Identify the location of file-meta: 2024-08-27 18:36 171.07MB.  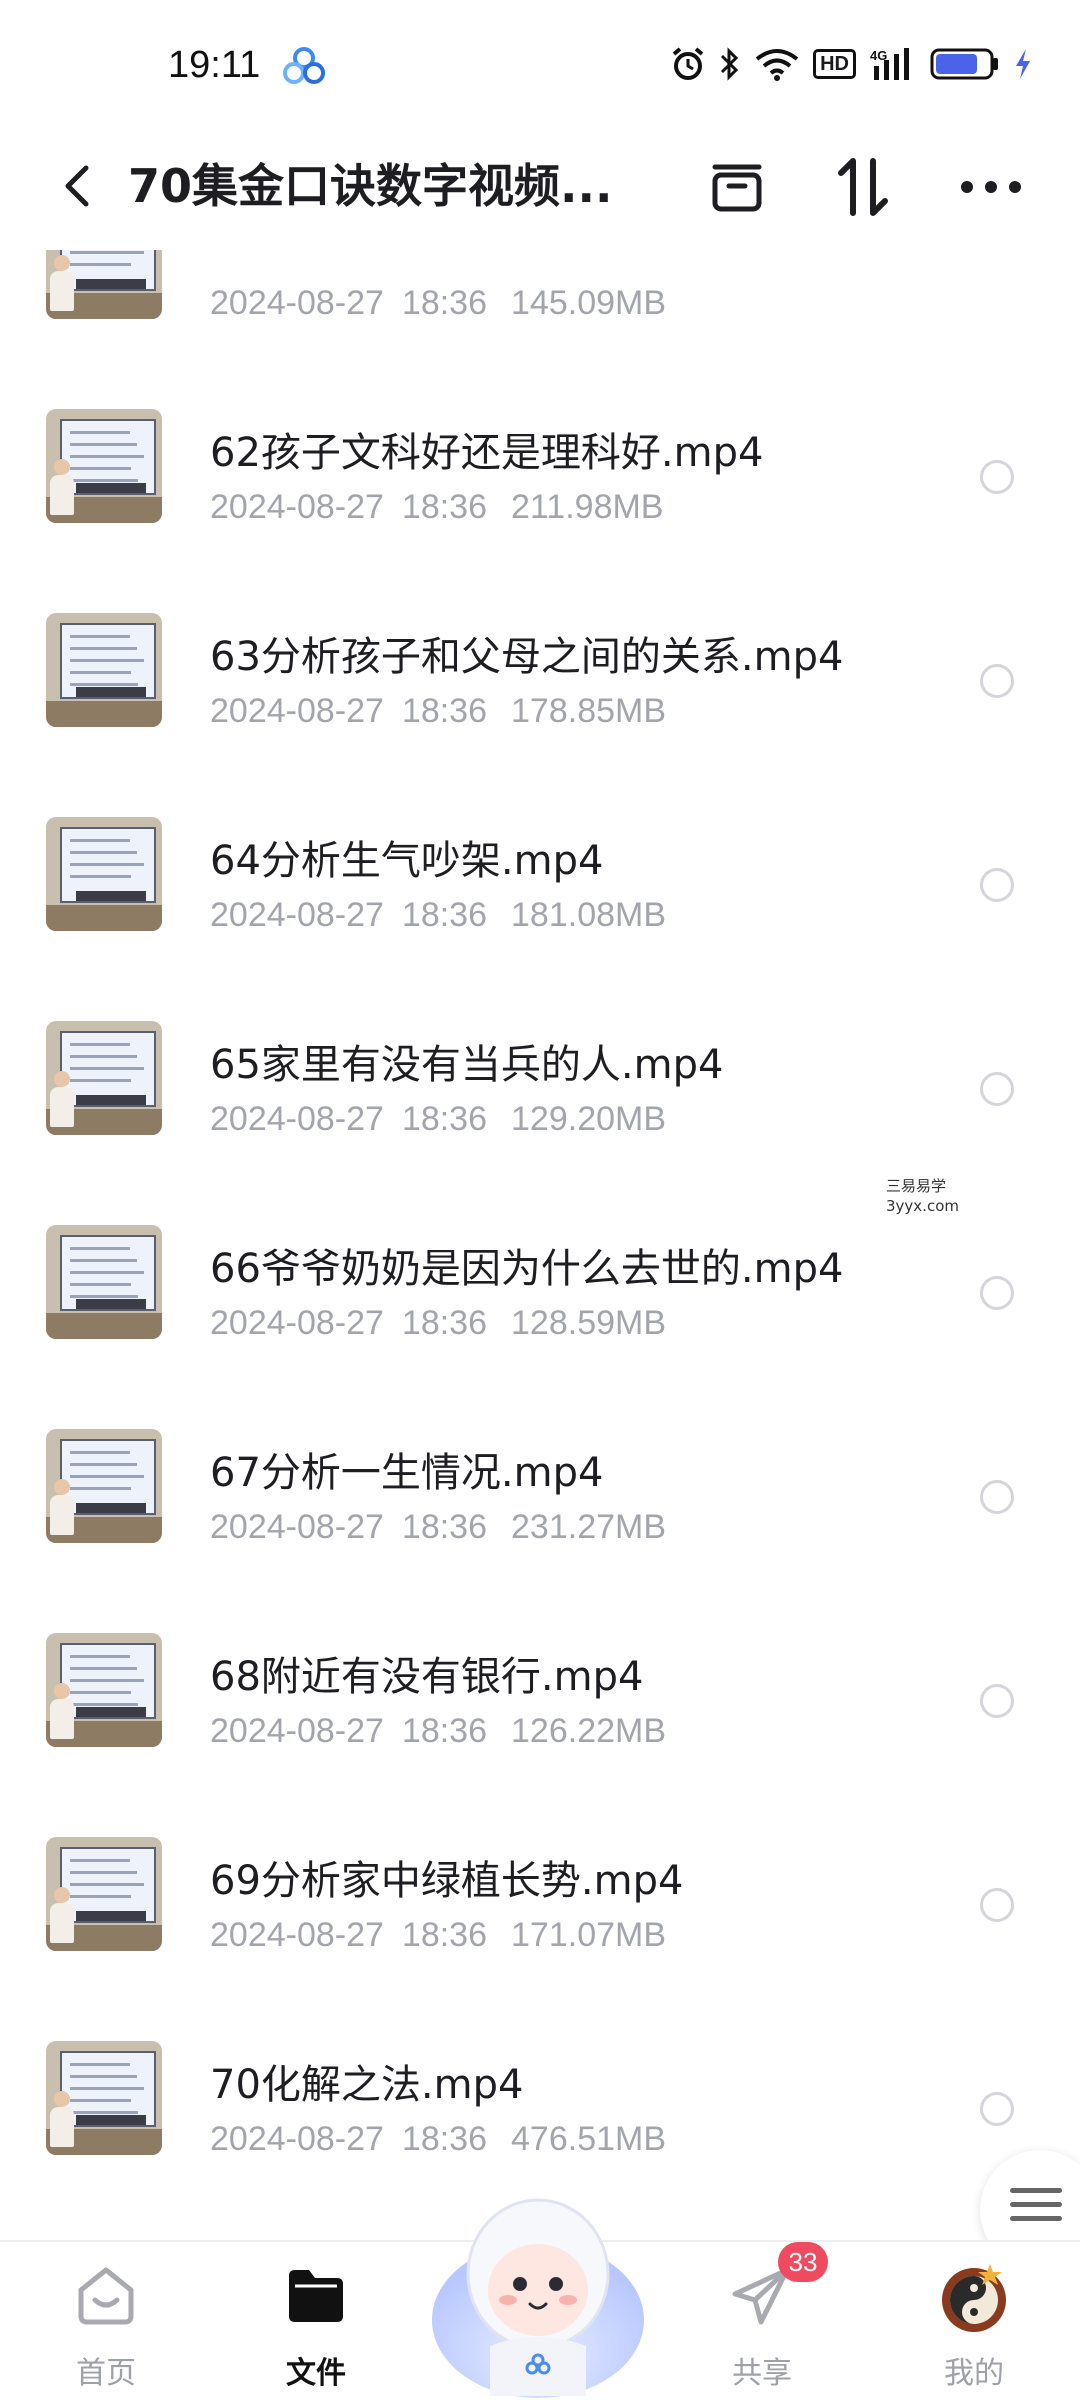
(438, 1935).